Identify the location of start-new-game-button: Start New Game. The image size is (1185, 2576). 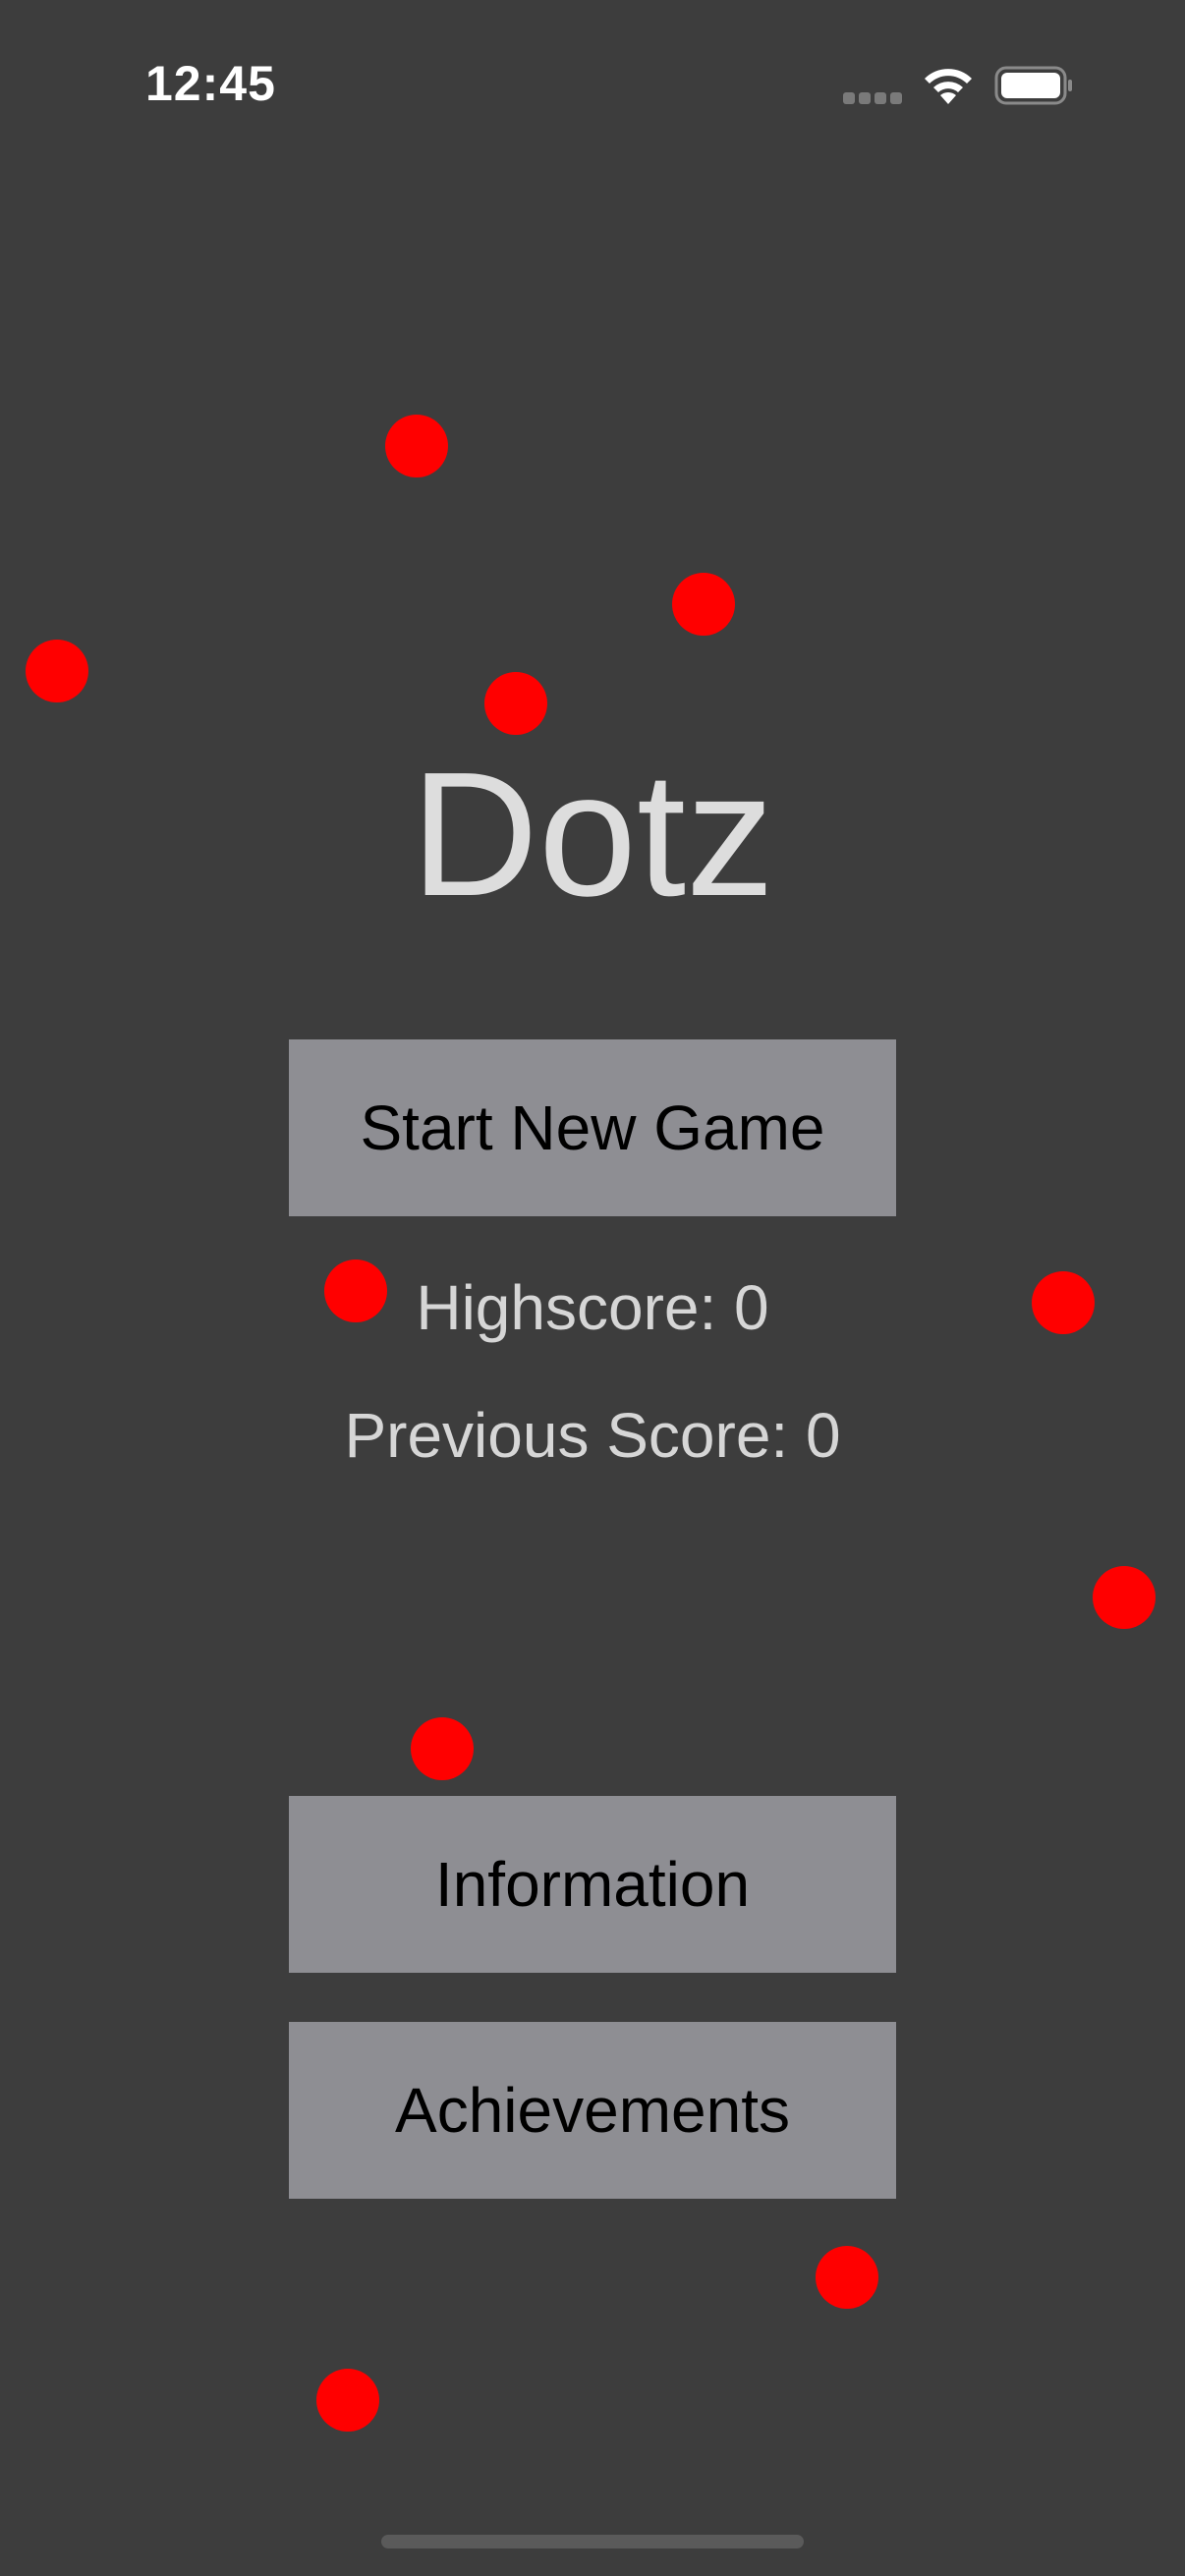
(592, 1127).